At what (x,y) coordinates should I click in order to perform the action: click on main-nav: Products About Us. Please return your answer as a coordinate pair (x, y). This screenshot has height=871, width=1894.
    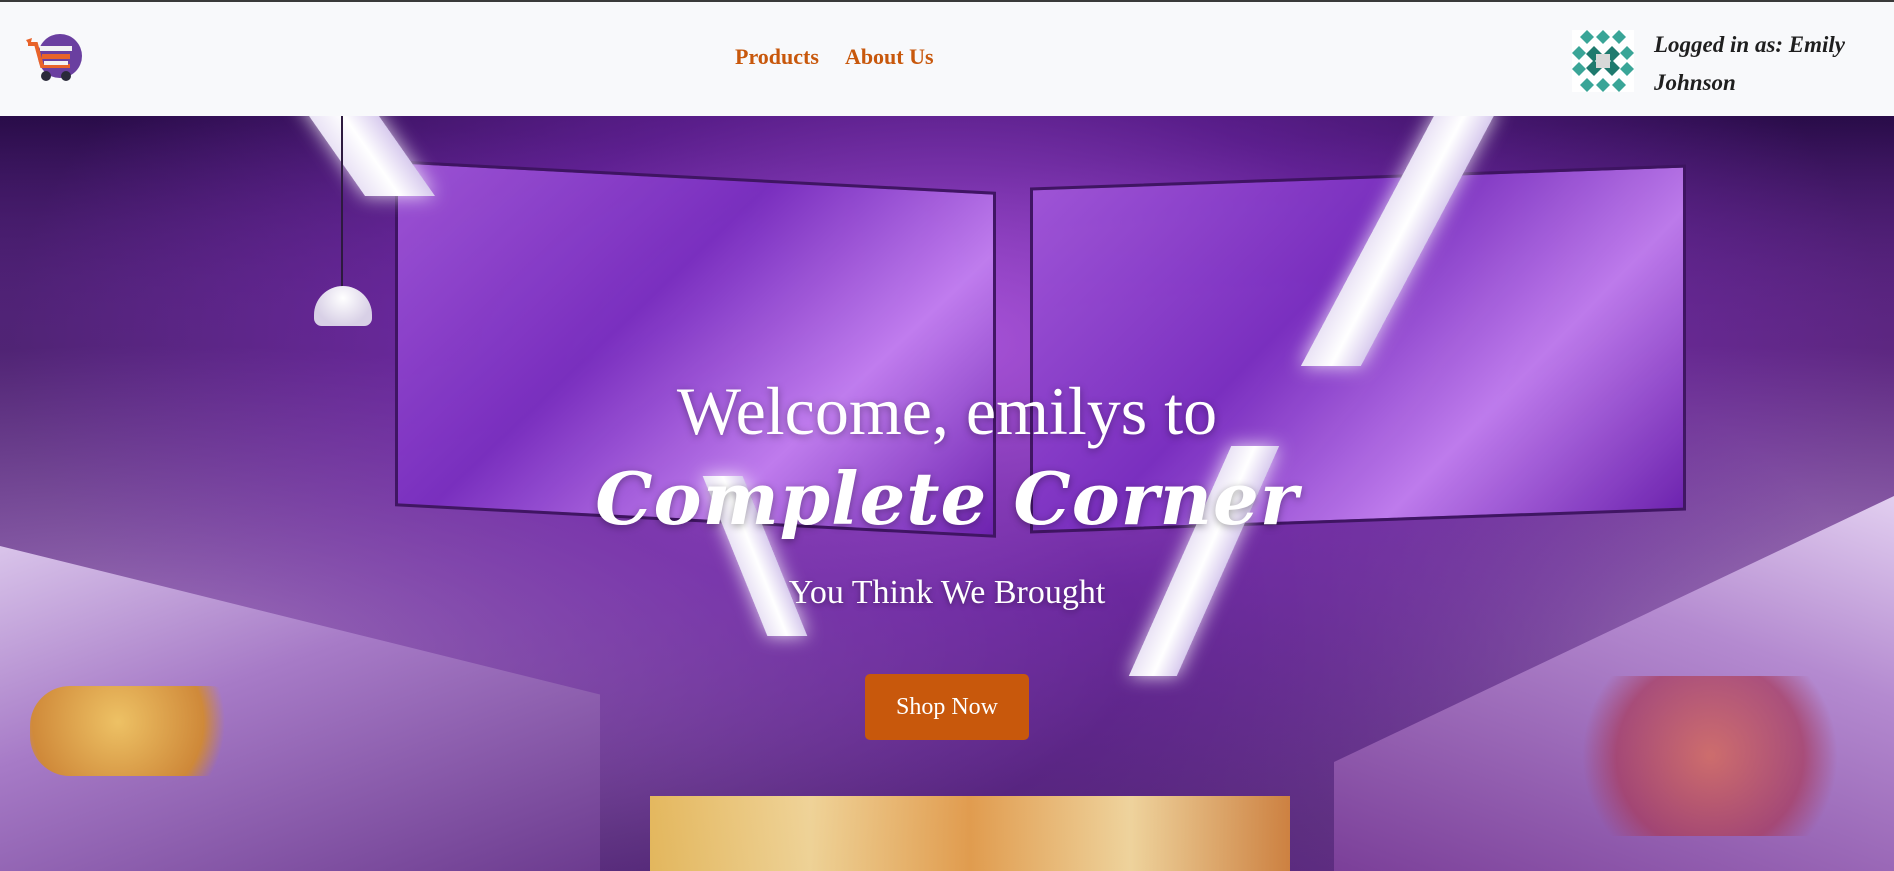
    Looking at the image, I should click on (845, 59).